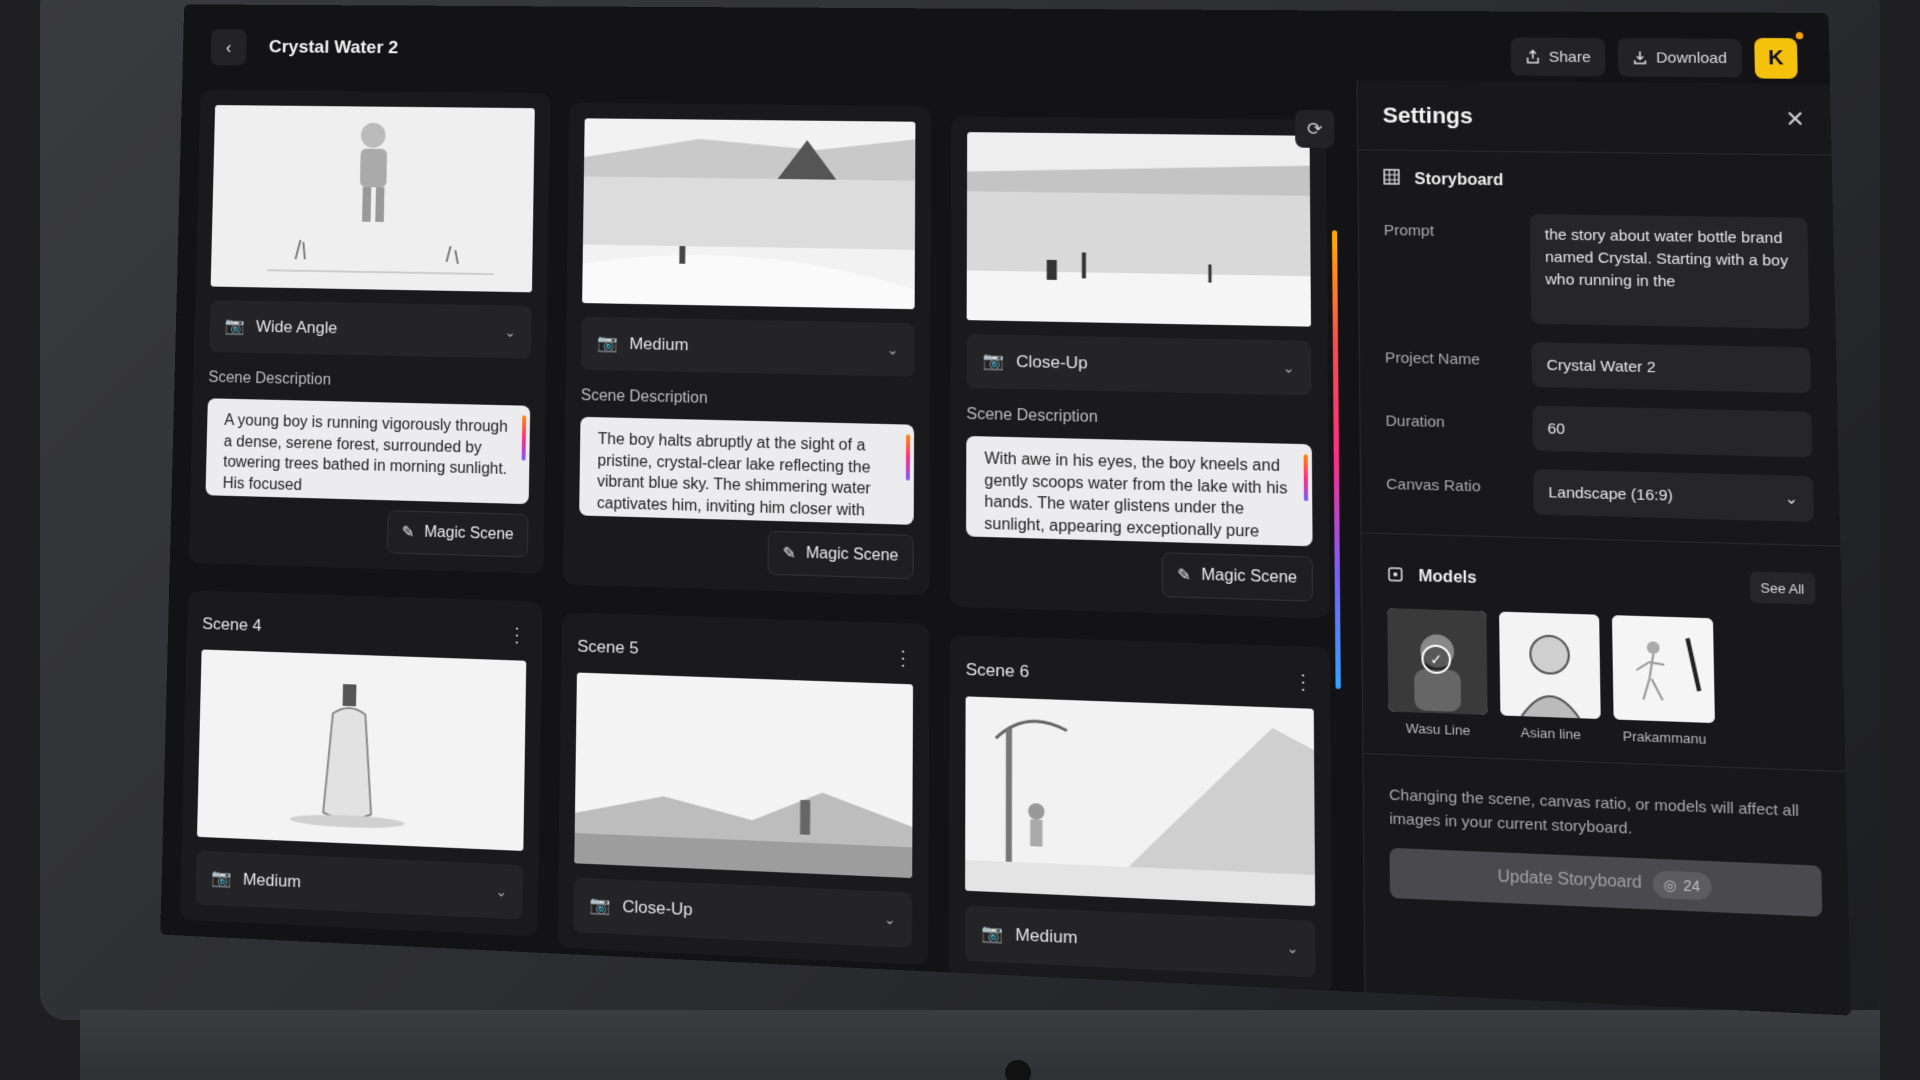 The height and width of the screenshot is (1080, 1920). Describe the element at coordinates (1438, 729) in the screenshot. I see `model-name: Wasu Line` at that location.